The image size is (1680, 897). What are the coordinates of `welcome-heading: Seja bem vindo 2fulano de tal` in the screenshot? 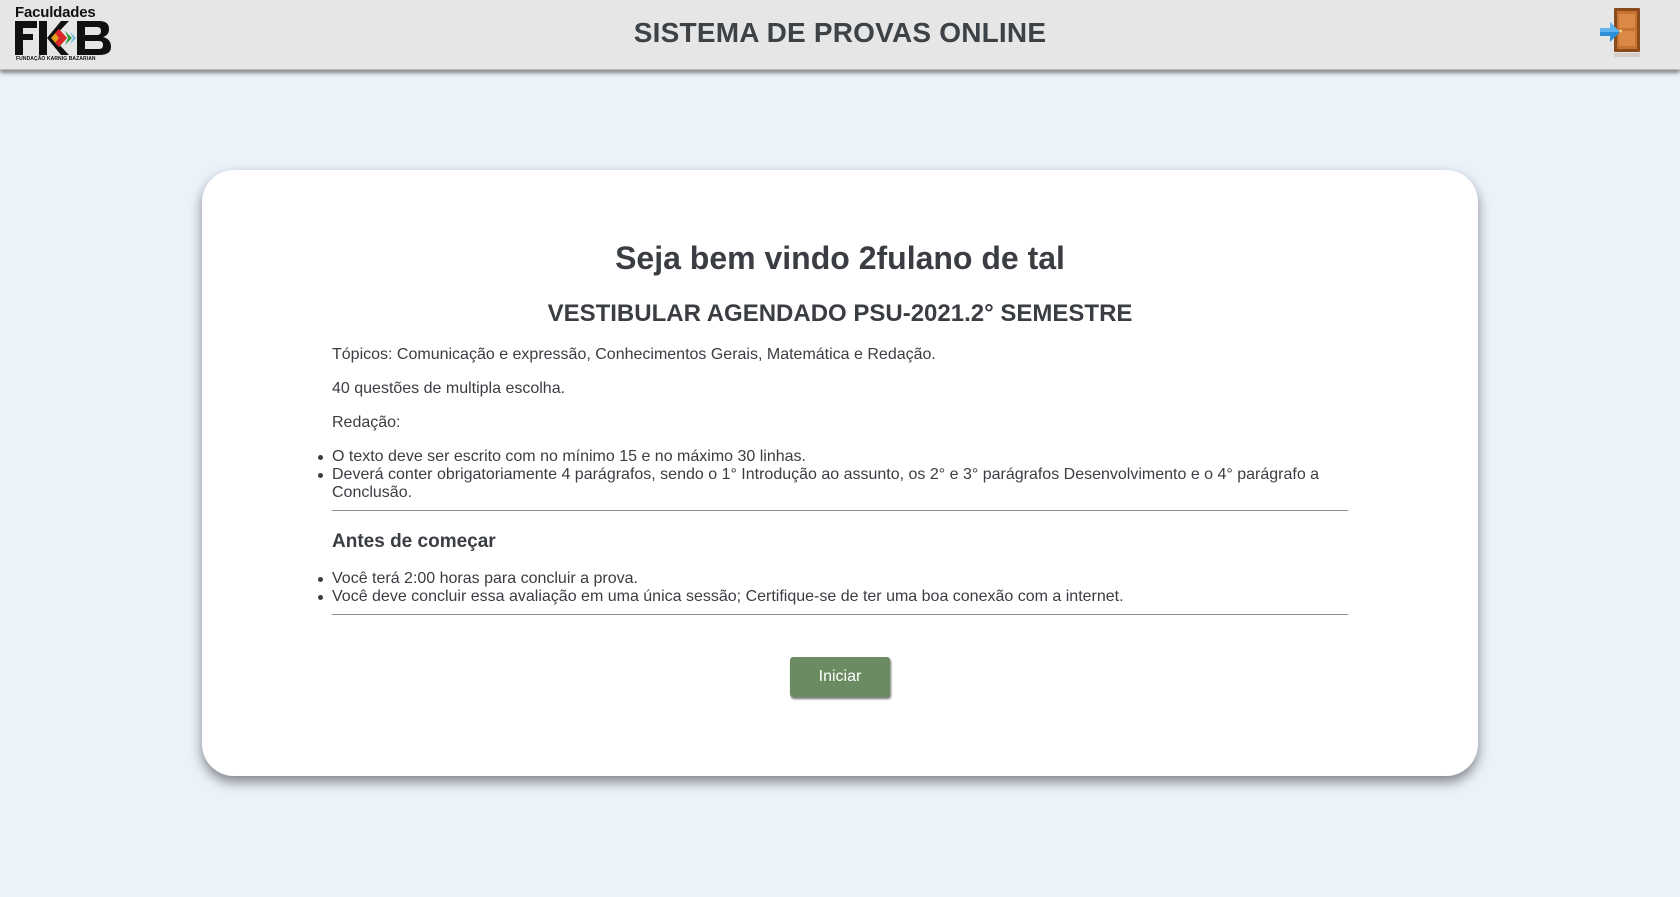 It's located at (840, 258).